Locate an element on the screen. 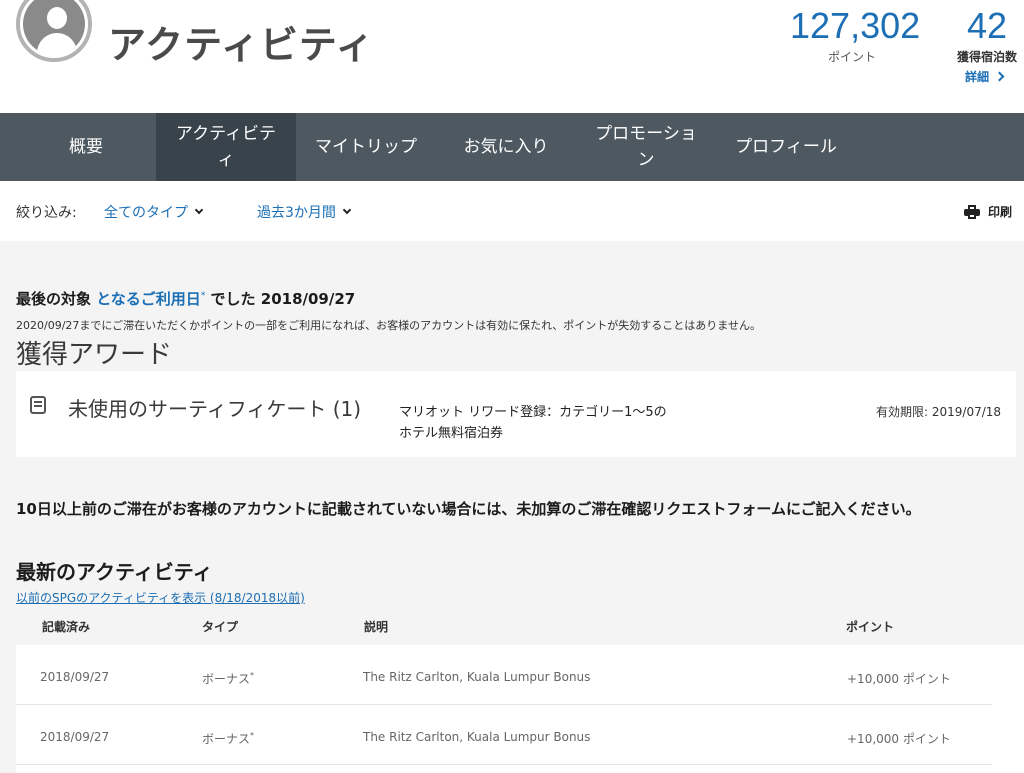  avatar-icon is located at coordinates (54, 29).